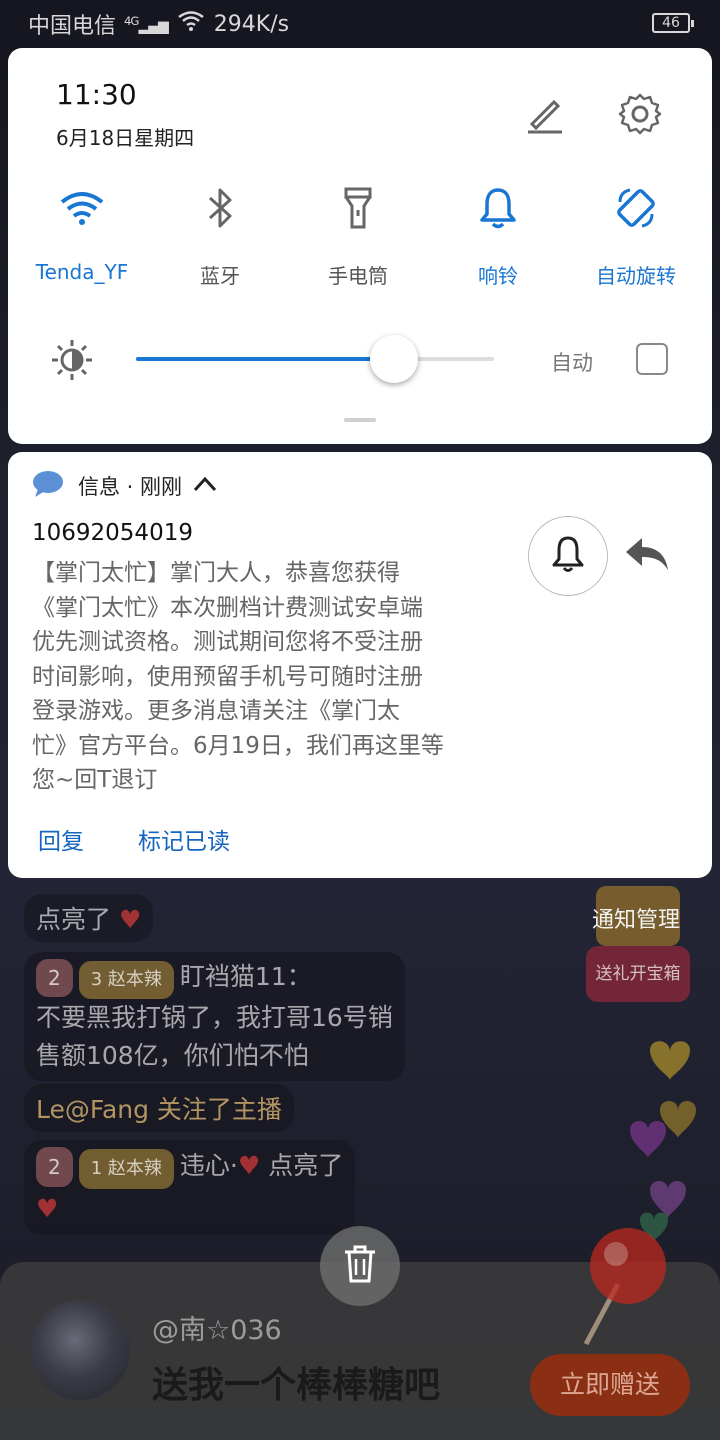 The height and width of the screenshot is (1440, 720). Describe the element at coordinates (205, 486) in the screenshot. I see `chevron-up-icon` at that location.